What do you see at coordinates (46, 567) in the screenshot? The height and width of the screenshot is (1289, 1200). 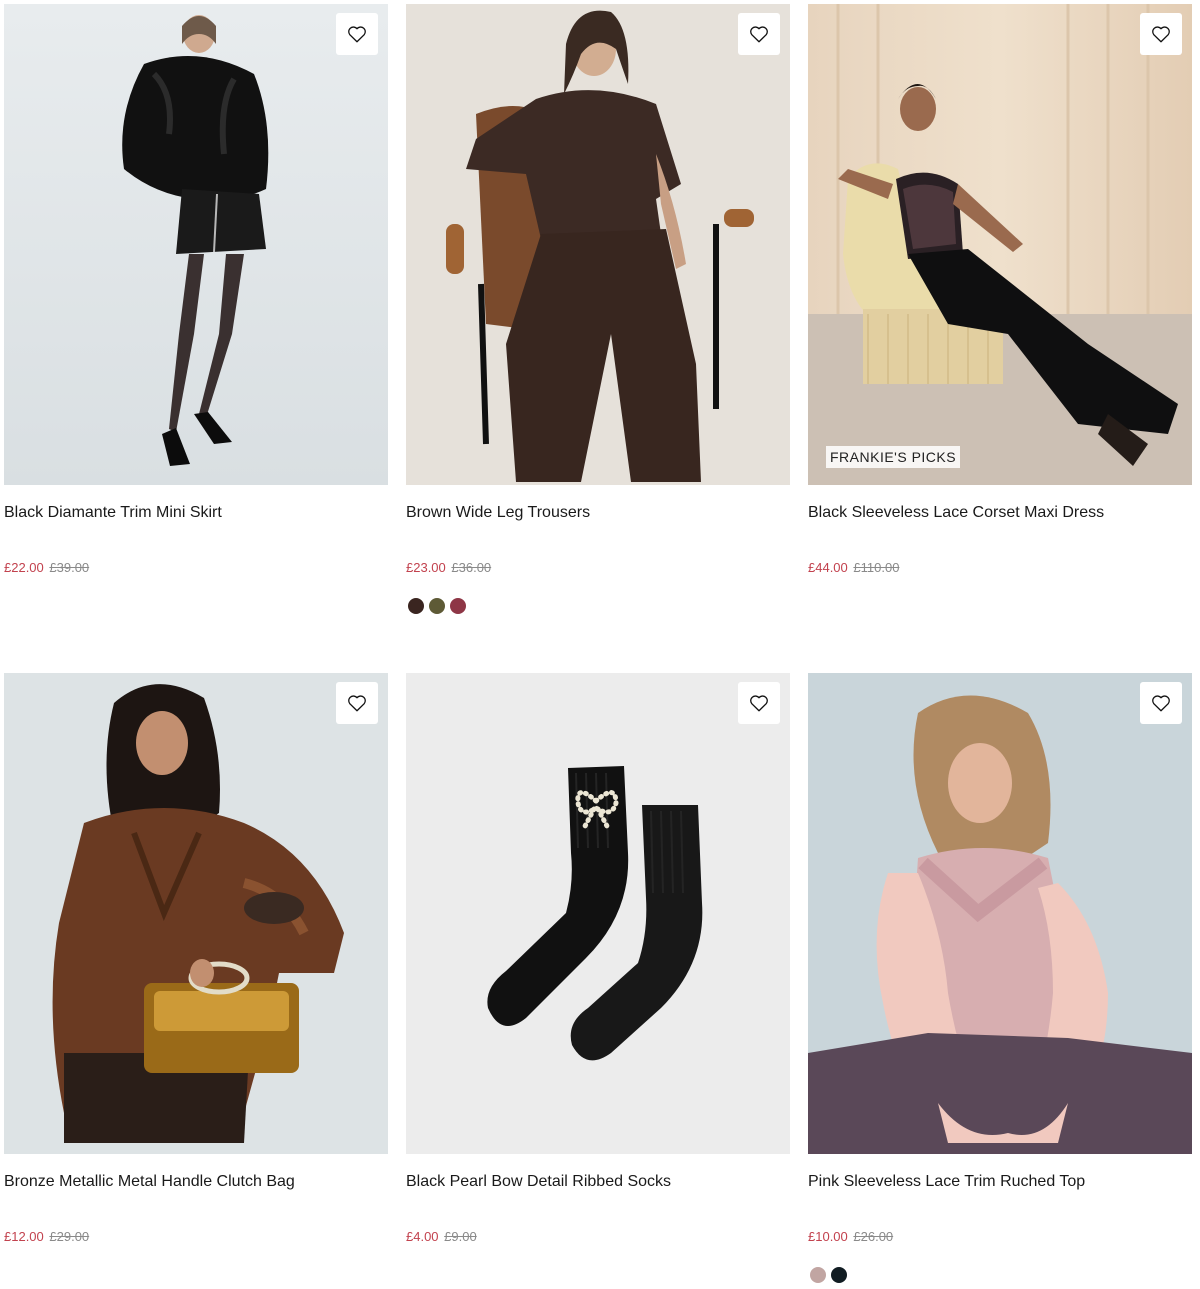 I see `product-price: £22.00 £39.00` at bounding box center [46, 567].